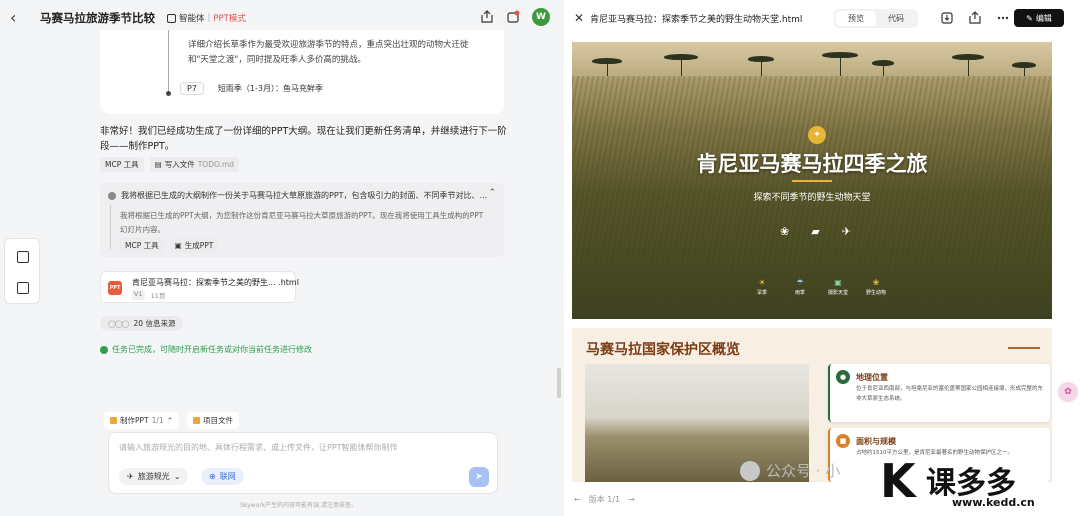 The width and height of the screenshot is (1080, 516). I want to click on notification-icon, so click(513, 17).